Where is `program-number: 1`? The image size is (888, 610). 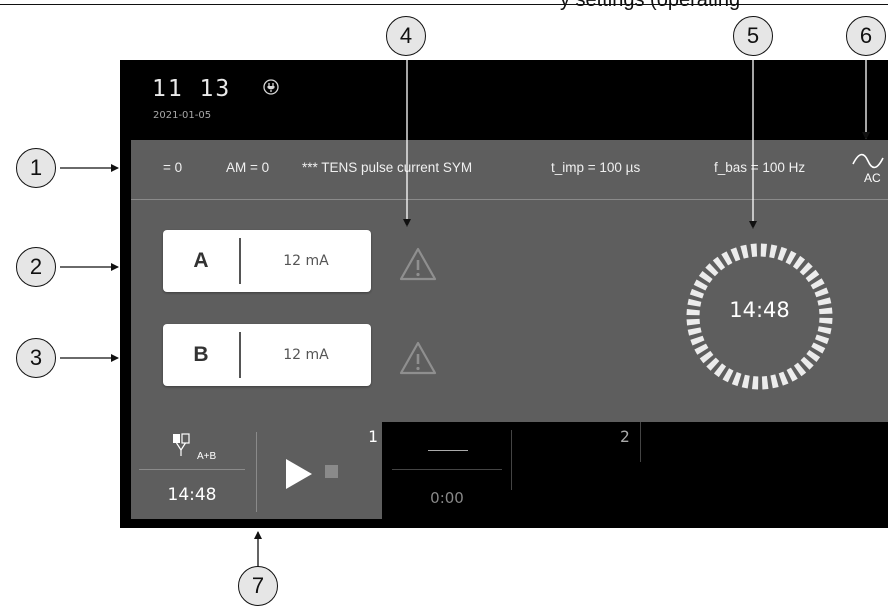 program-number: 1 is located at coordinates (373, 436).